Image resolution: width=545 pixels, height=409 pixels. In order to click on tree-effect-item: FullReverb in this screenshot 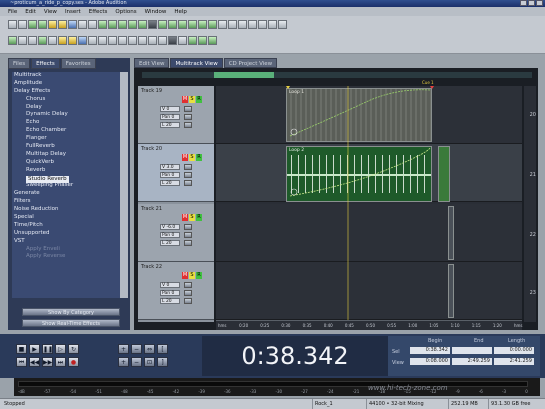, I will do `click(73, 147)`.